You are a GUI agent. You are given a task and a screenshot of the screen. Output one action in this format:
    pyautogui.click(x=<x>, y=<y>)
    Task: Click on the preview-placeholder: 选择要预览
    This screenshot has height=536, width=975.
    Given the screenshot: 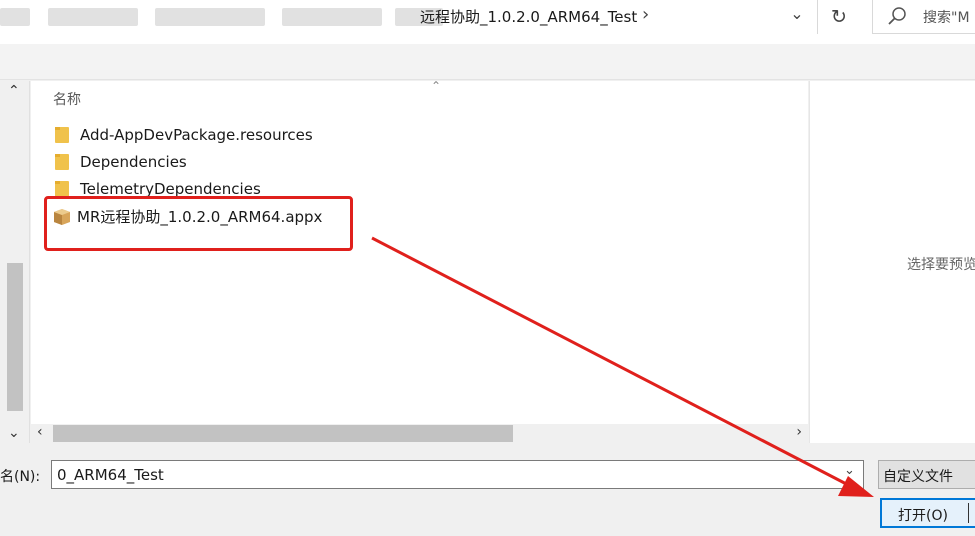 What is the action you would take?
    pyautogui.click(x=941, y=265)
    